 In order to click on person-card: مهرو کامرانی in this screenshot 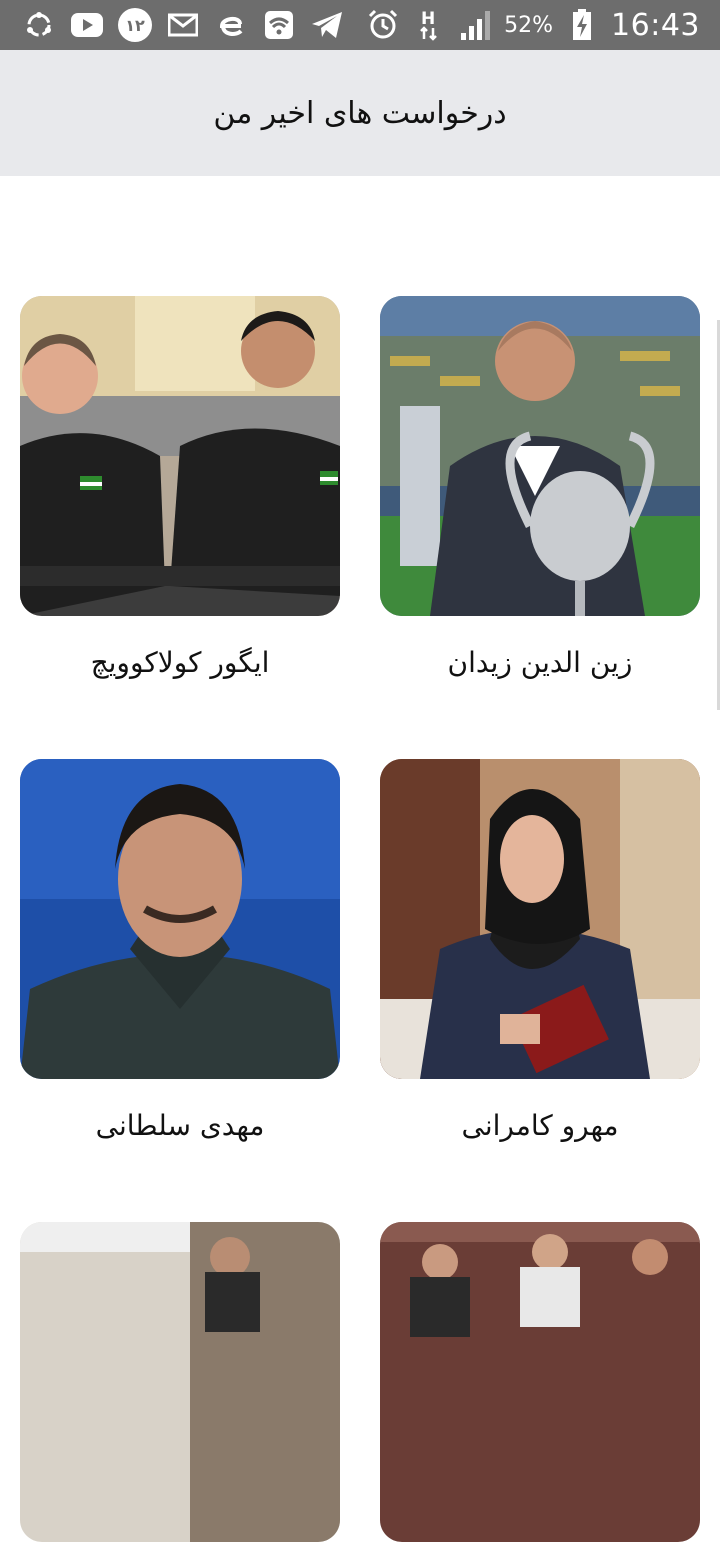, I will do `click(540, 950)`.